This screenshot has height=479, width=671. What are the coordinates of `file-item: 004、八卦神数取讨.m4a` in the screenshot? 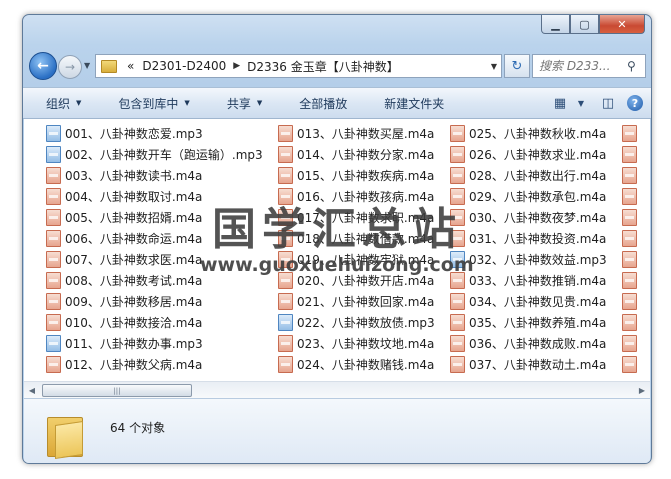 It's located at (154, 196).